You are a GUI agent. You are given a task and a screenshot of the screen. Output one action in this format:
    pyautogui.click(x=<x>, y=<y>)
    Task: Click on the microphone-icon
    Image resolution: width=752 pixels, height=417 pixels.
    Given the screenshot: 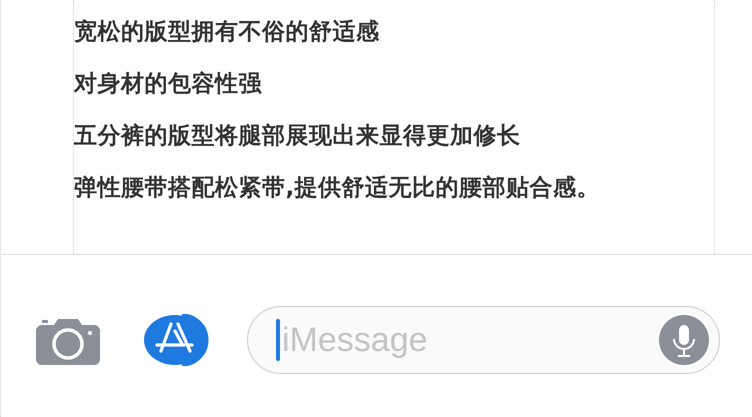 What is the action you would take?
    pyautogui.click(x=684, y=340)
    